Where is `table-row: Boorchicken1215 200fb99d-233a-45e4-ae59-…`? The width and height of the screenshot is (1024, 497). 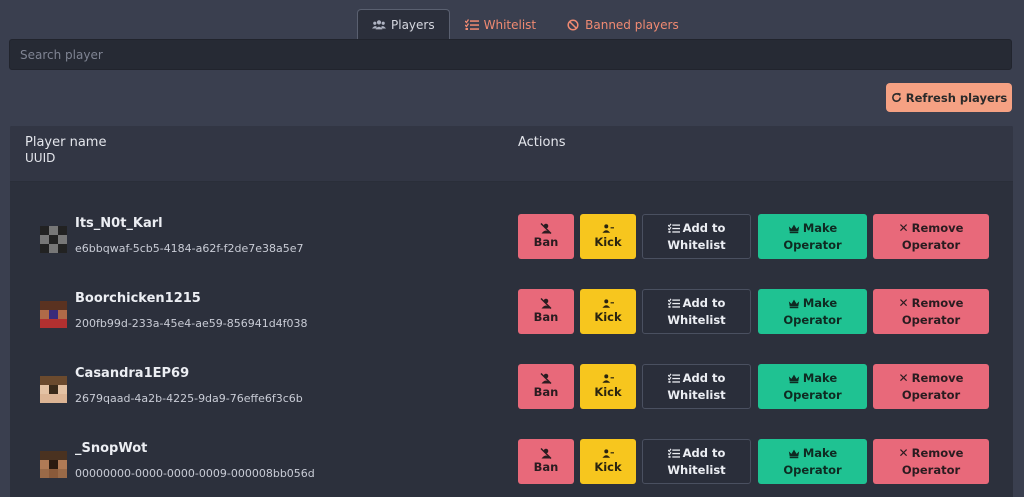 table-row: Boorchicken1215 200fb99d-233a-45e4-ae59-… is located at coordinates (511, 314).